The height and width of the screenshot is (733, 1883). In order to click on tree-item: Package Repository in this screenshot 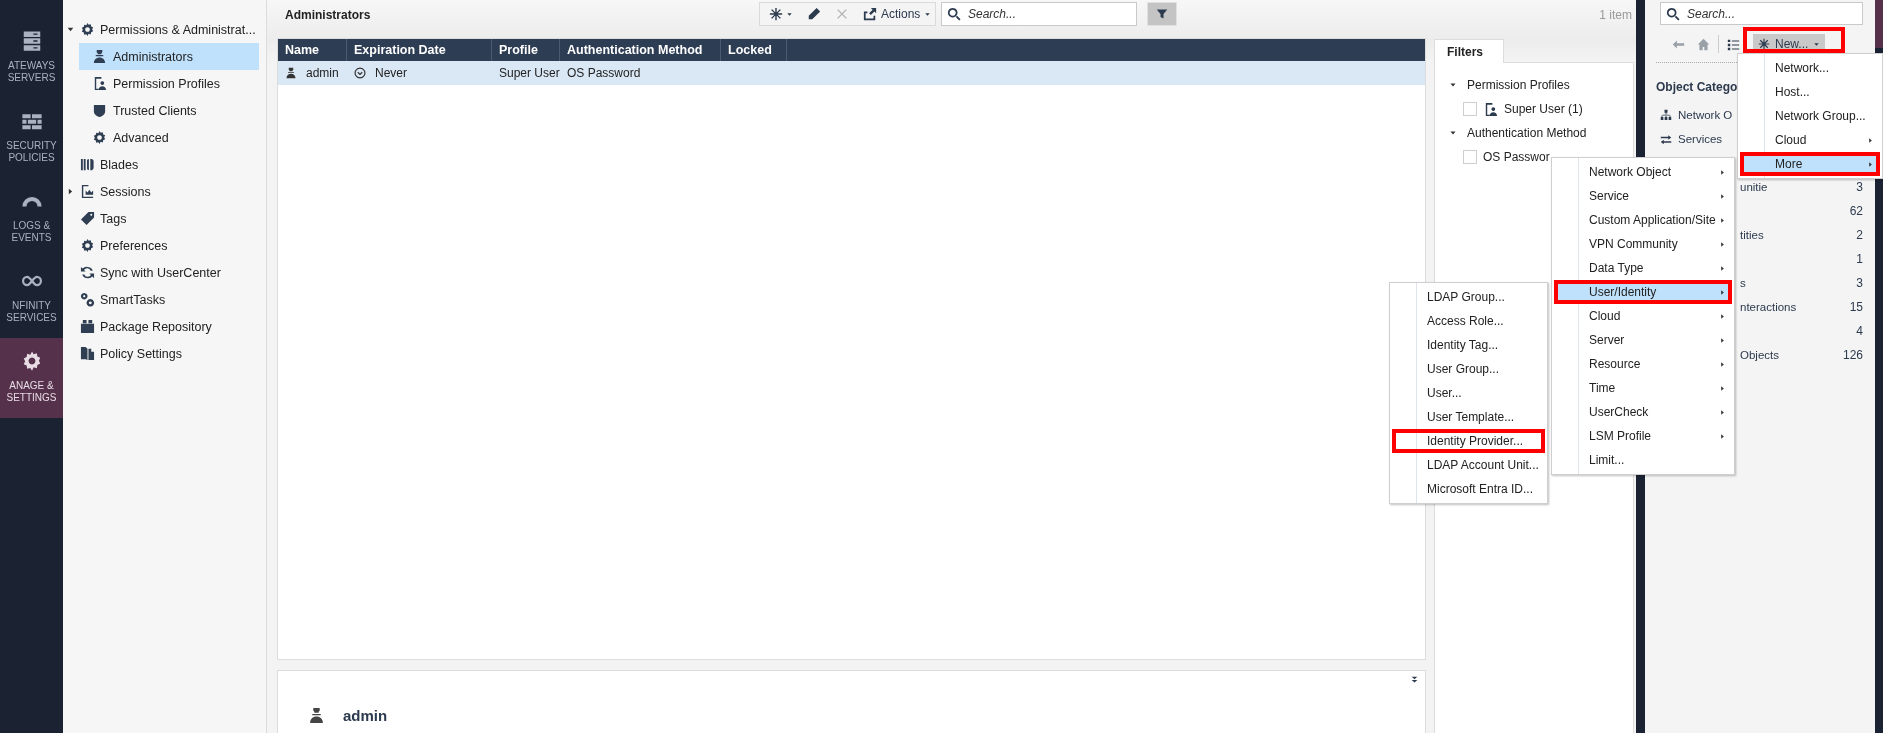, I will do `click(163, 326)`.